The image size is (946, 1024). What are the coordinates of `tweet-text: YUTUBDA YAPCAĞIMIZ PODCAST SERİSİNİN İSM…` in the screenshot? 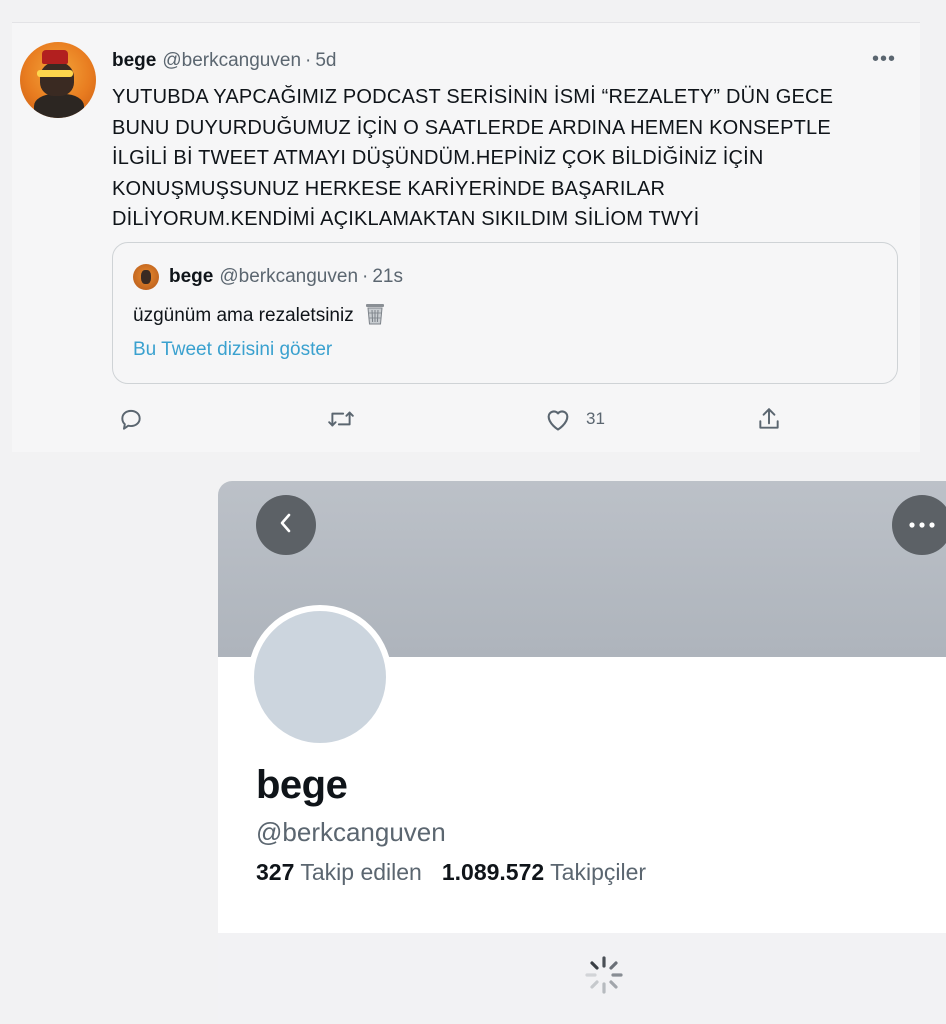 It's located at (507, 158).